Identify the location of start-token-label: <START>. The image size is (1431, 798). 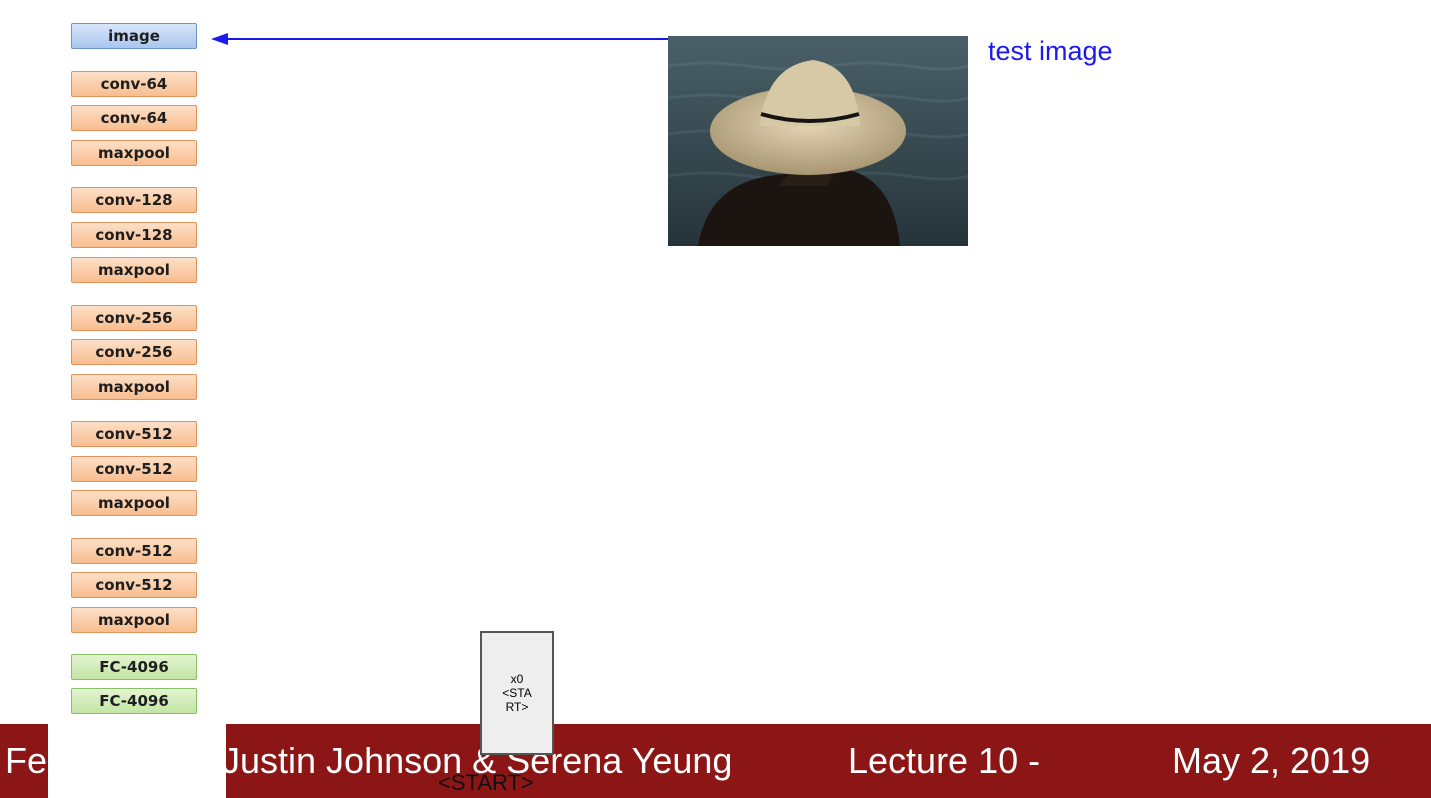
(486, 782).